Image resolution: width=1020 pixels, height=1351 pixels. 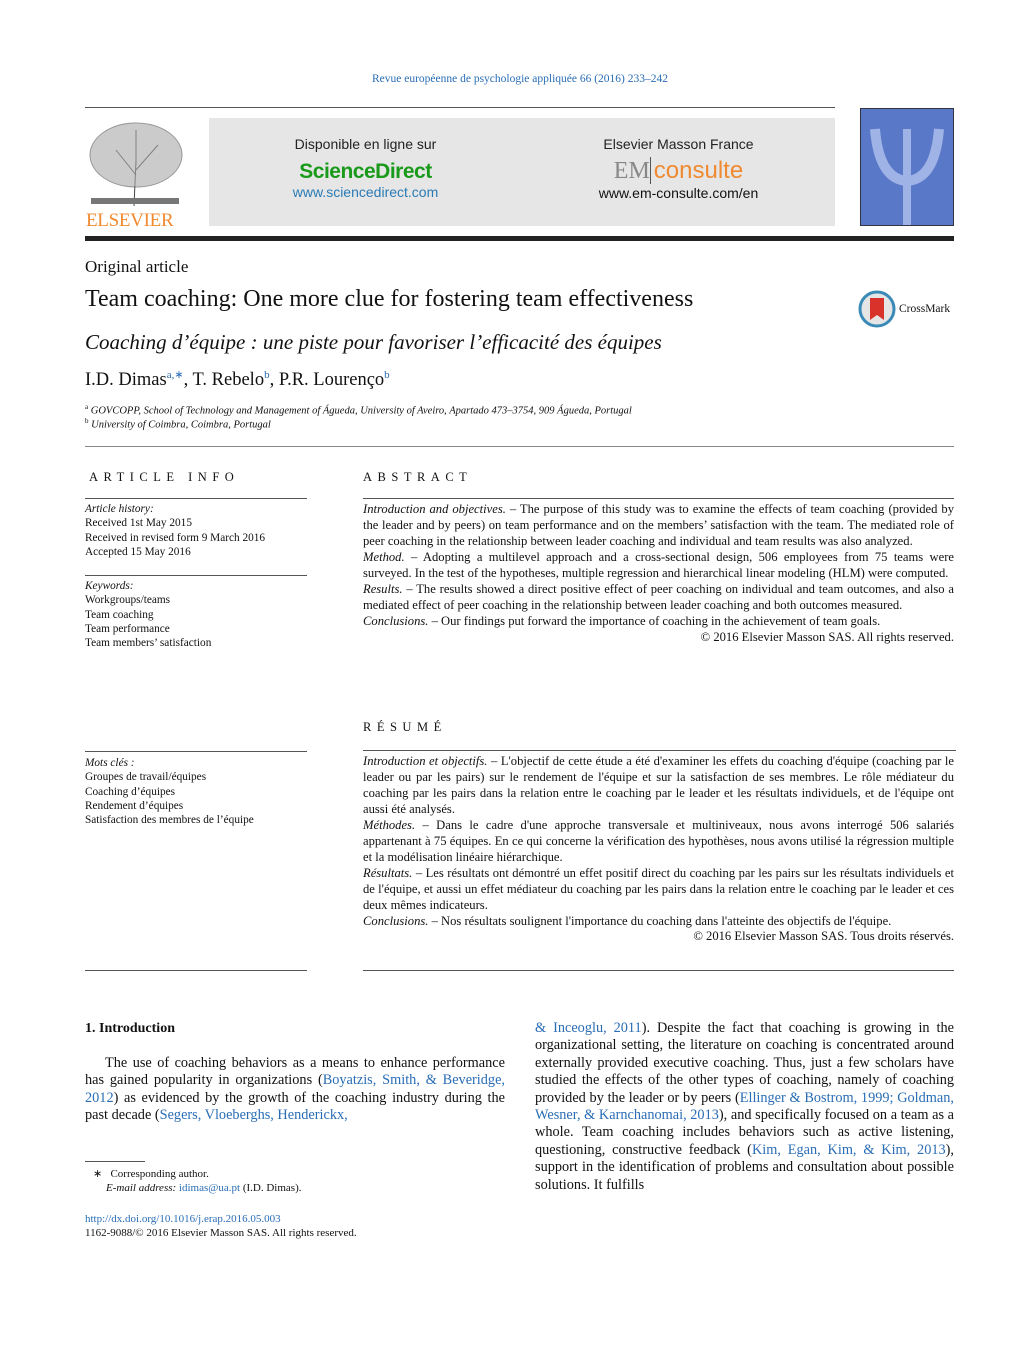 What do you see at coordinates (389, 824) in the screenshot?
I see `paragraph-label: Méthodes.` at bounding box center [389, 824].